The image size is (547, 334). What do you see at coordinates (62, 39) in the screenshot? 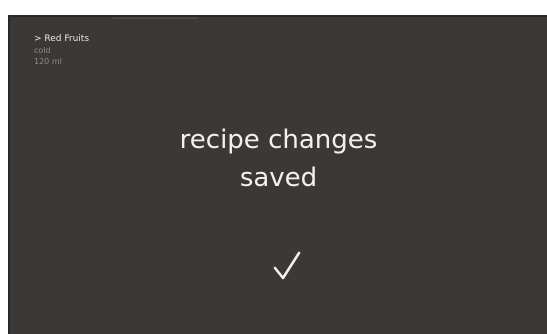
I see `recipe-name: > Red Fruits` at bounding box center [62, 39].